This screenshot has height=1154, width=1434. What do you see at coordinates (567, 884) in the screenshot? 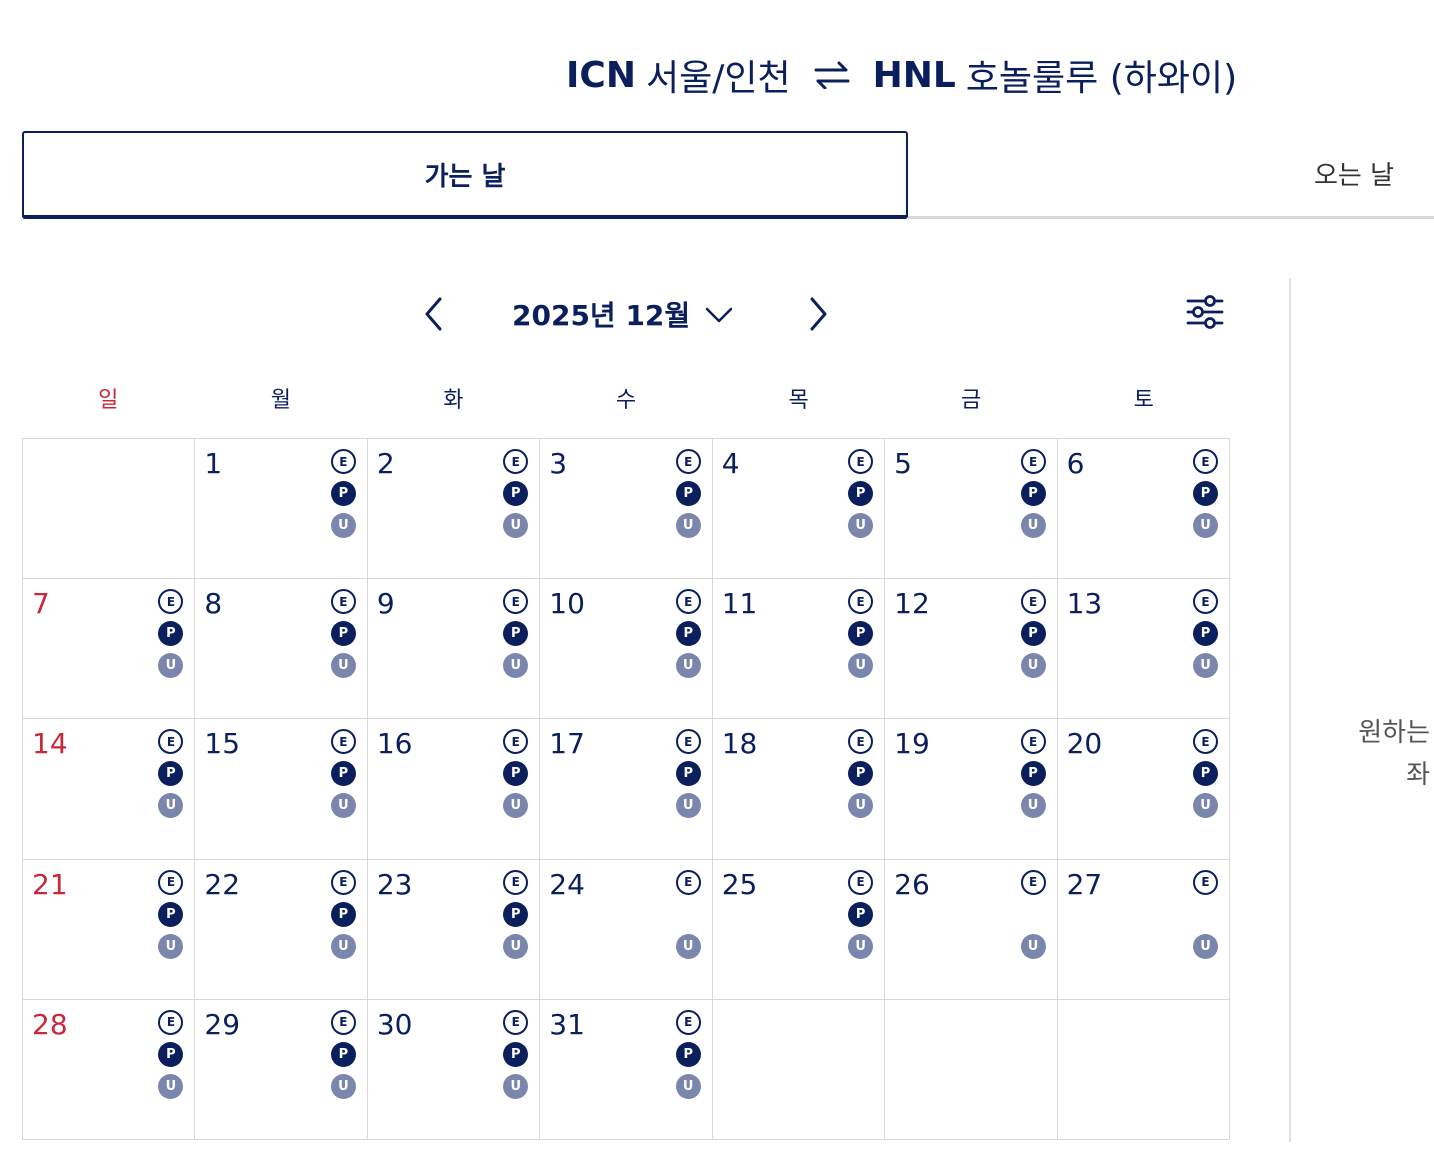
I see `day-number: 24` at bounding box center [567, 884].